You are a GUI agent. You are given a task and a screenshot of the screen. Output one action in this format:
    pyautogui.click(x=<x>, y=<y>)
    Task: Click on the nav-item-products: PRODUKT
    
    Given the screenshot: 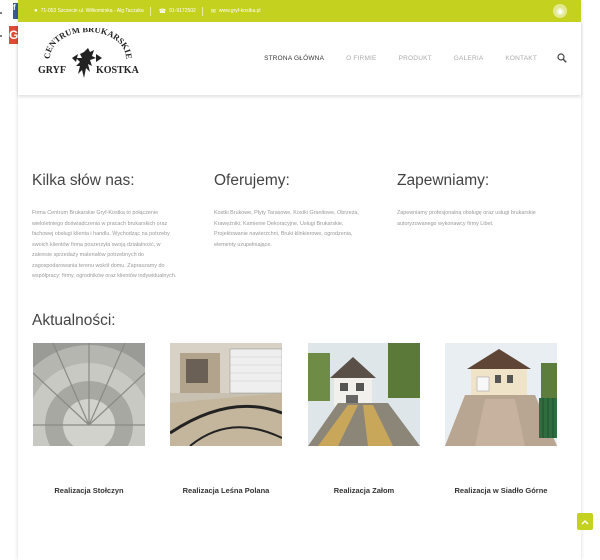 What is the action you would take?
    pyautogui.click(x=415, y=58)
    